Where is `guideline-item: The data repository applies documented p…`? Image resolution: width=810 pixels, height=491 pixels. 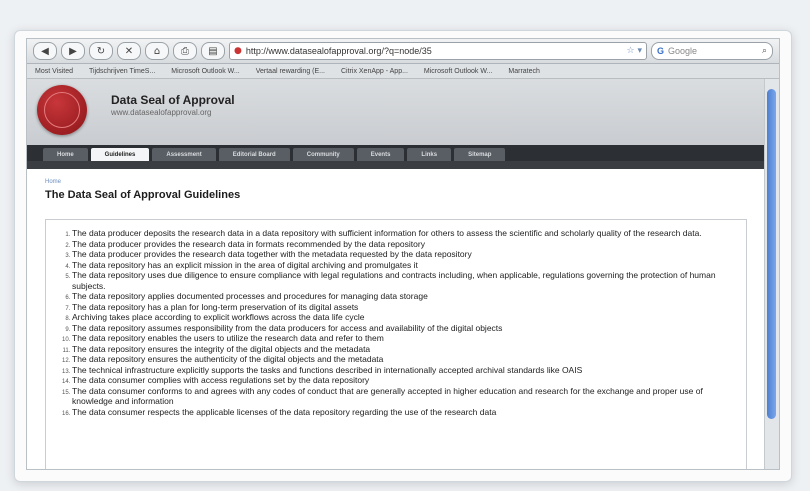
guideline-item: The data repository applies documented p… is located at coordinates (404, 296).